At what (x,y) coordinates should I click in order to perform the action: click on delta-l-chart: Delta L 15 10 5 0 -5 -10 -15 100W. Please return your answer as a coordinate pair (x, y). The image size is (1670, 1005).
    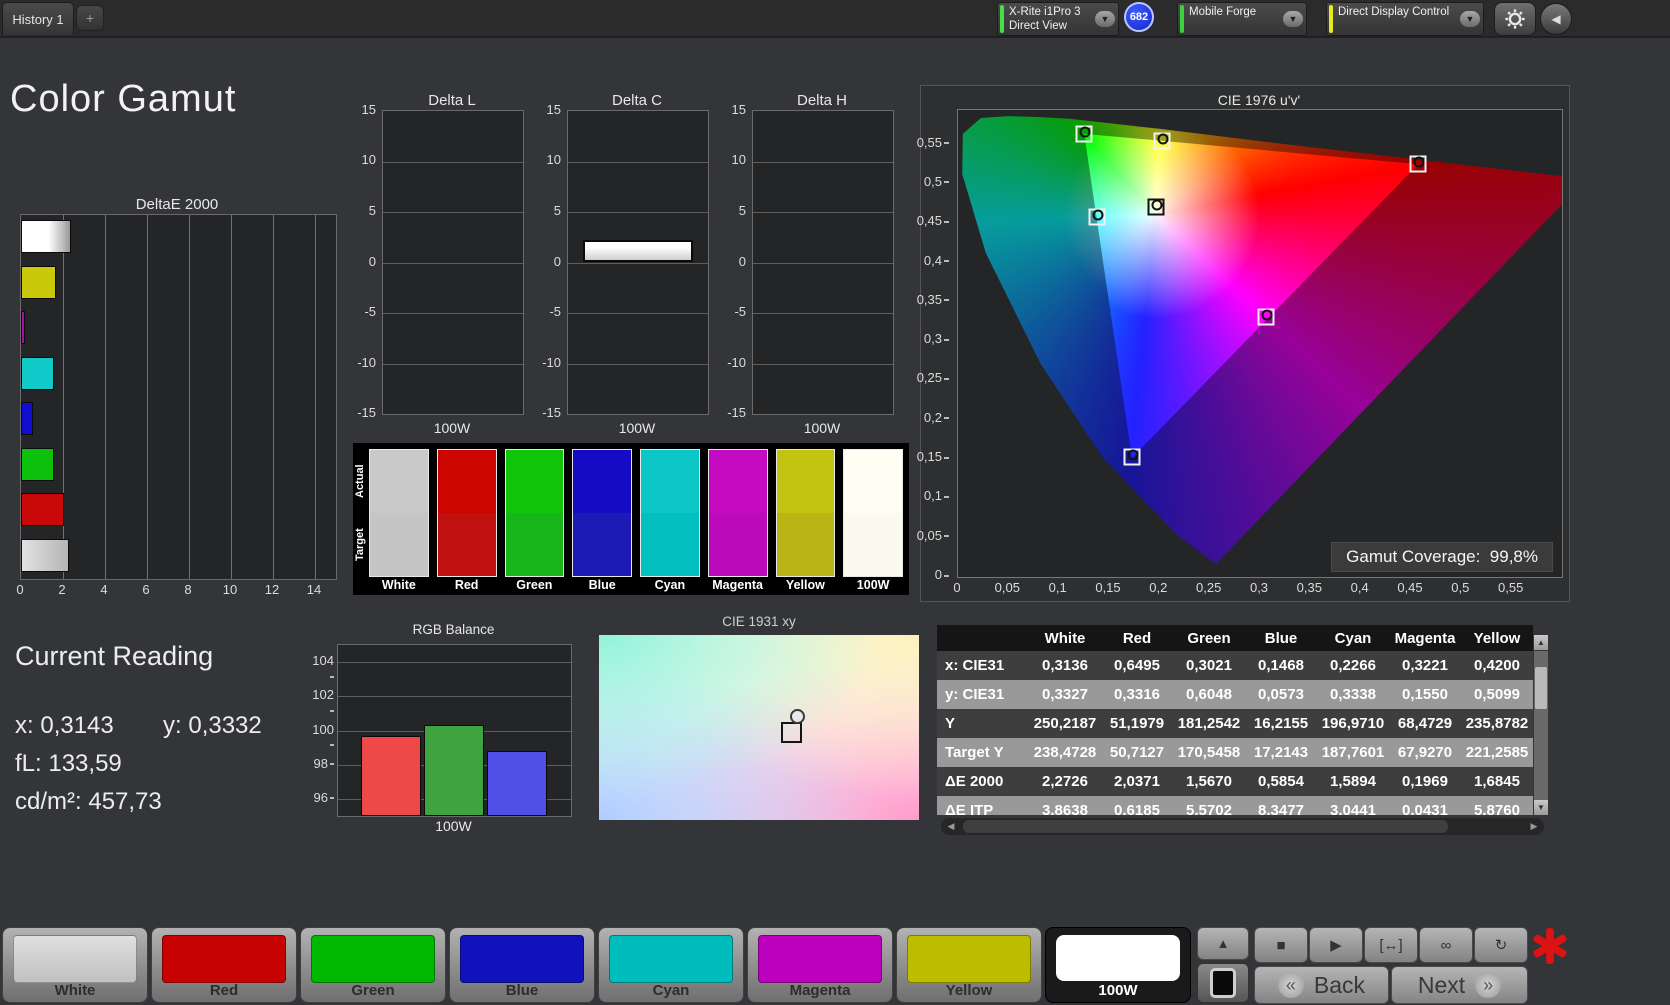
    Looking at the image, I should click on (440, 267).